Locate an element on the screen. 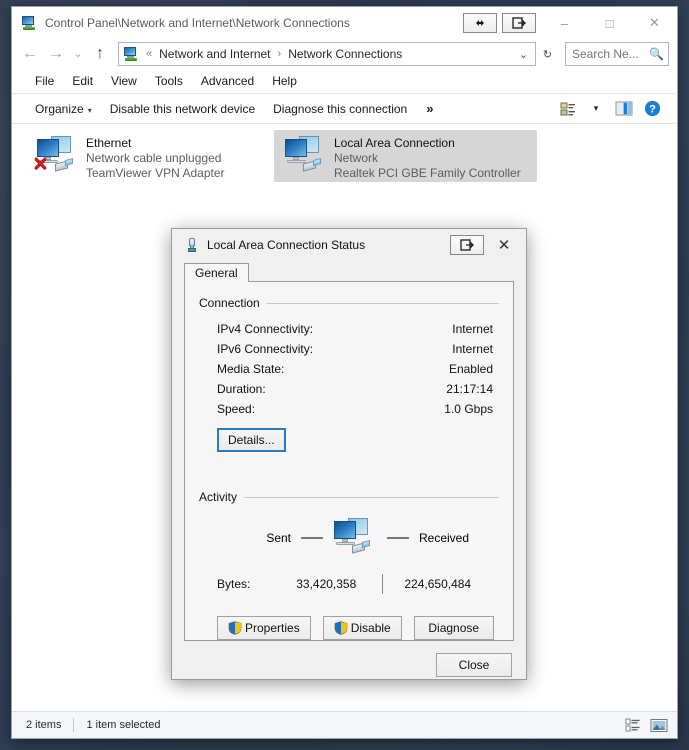 Image resolution: width=689 pixels, height=750 pixels. menu-item-view: View is located at coordinates (124, 81).